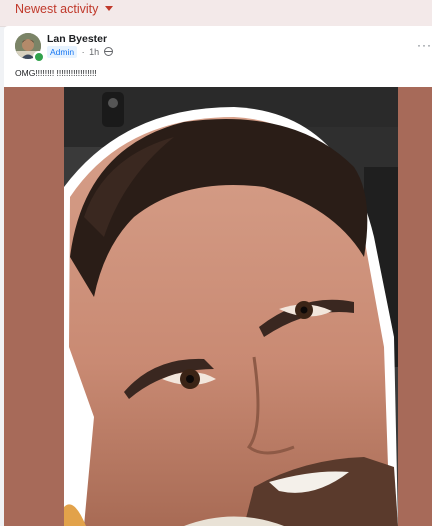 The image size is (432, 526). What do you see at coordinates (424, 45) in the screenshot?
I see `more-options-icon: ···` at bounding box center [424, 45].